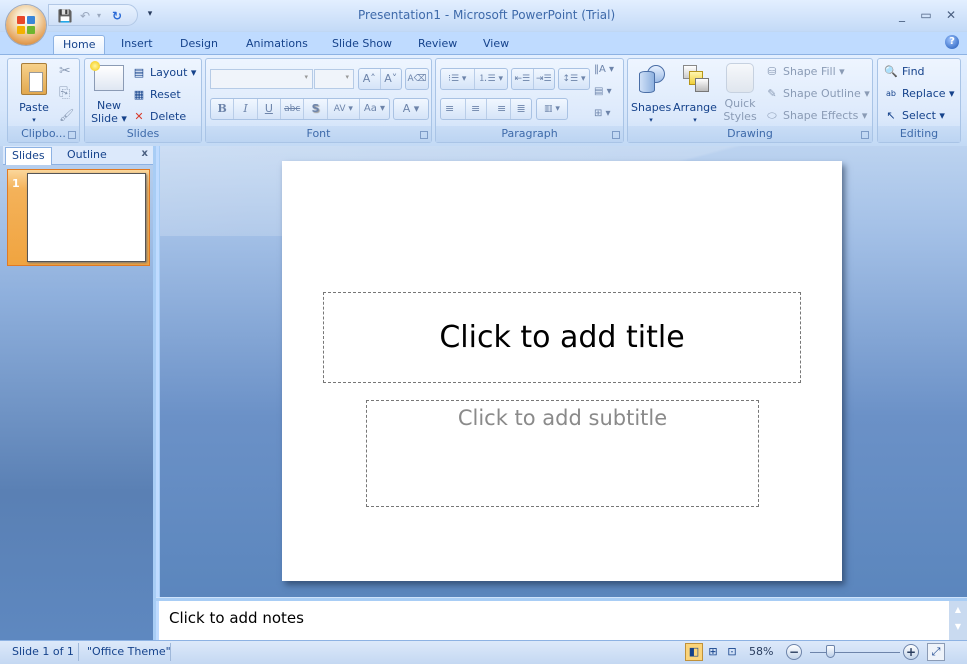 The height and width of the screenshot is (664, 967). I want to click on scroll-up-icon: ▲, so click(958, 609).